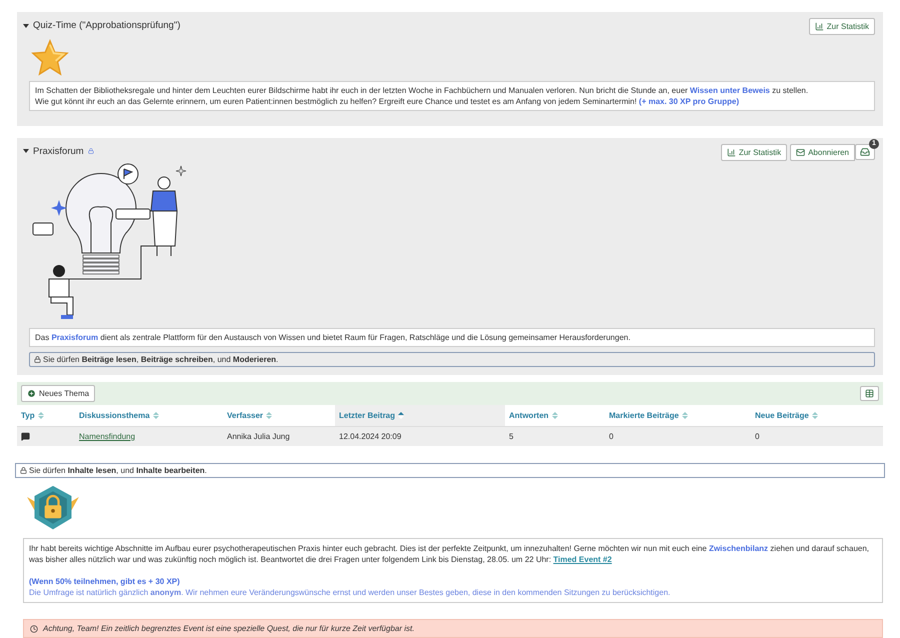 This screenshot has width=900, height=638. What do you see at coordinates (118, 470) in the screenshot?
I see `permission-text: Sie dürfen Inhalte lesen, und Inhalte bearbeiten.` at bounding box center [118, 470].